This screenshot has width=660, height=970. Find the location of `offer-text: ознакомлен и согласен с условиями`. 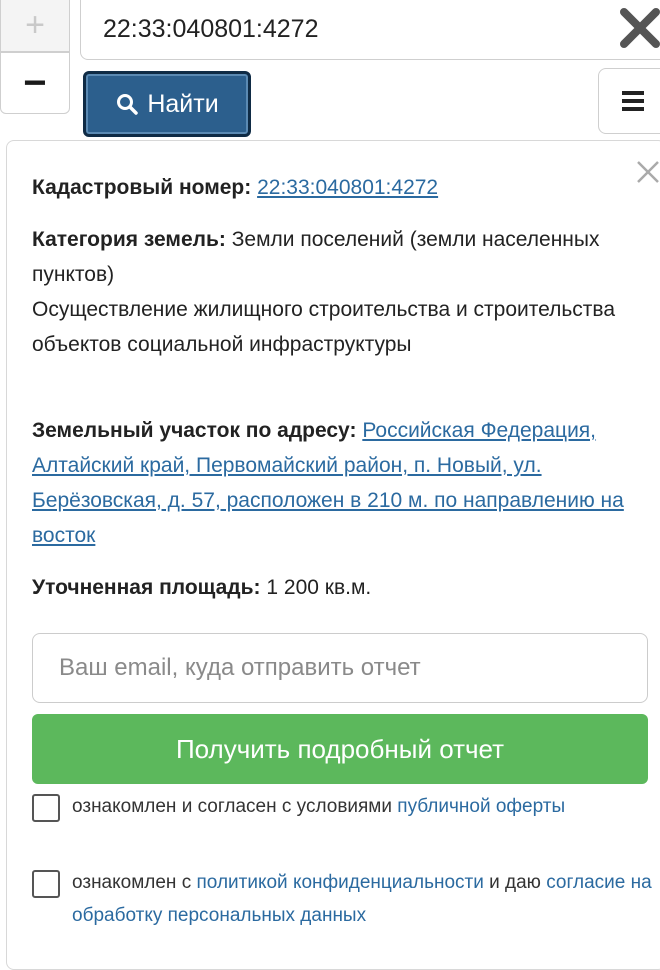

offer-text: ознакомлен и согласен с условиями is located at coordinates (232, 806).